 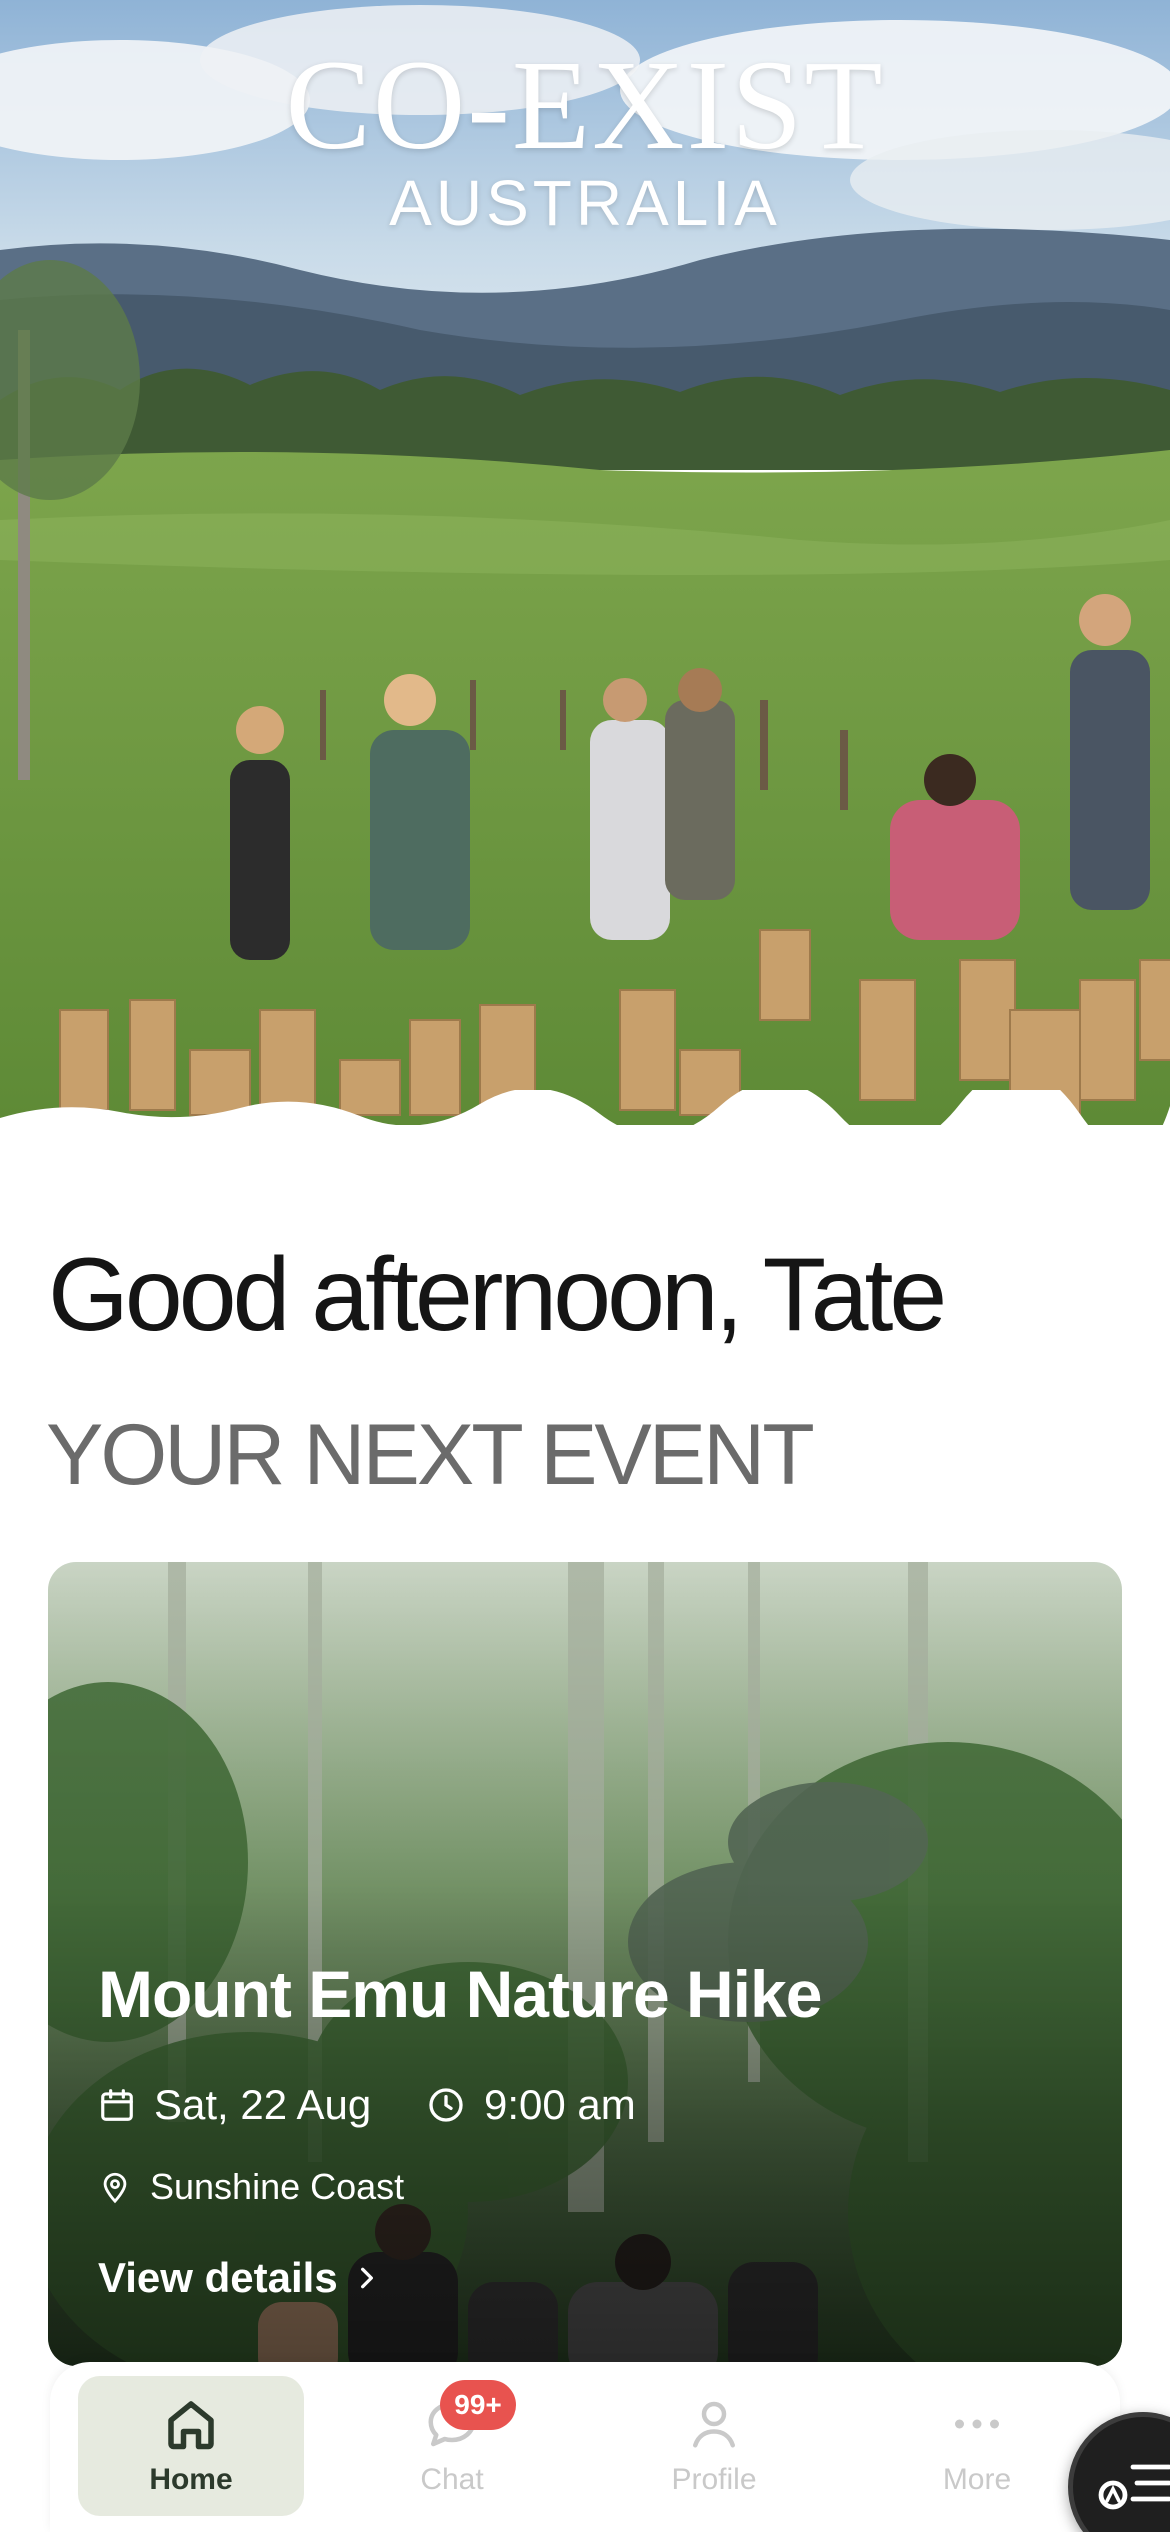 I want to click on nav-chat-label: Chat, so click(x=452, y=2479).